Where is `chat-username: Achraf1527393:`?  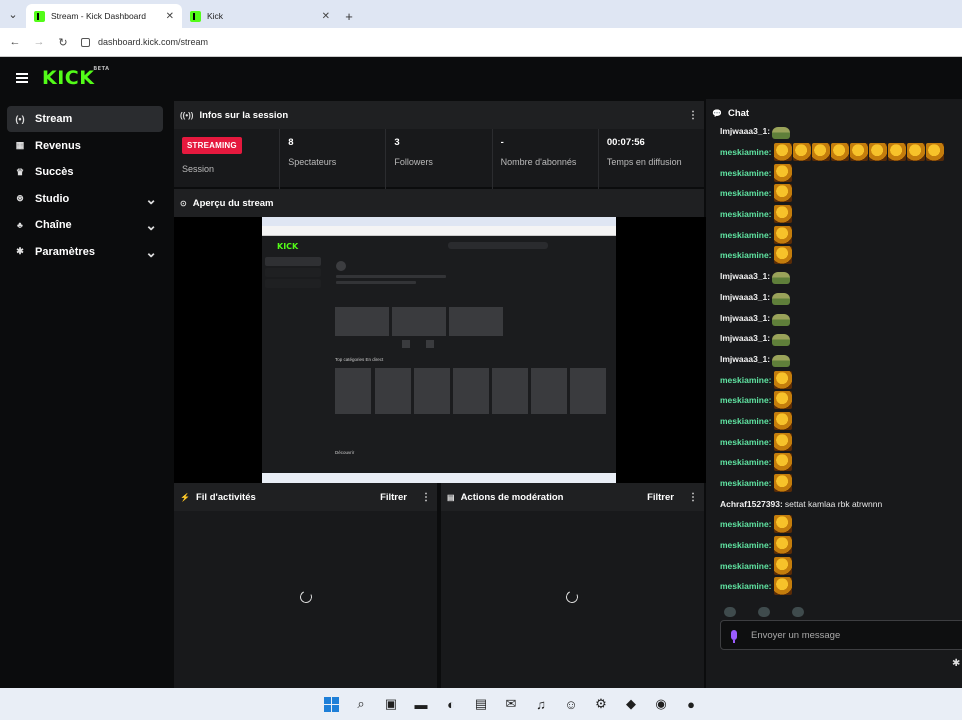
chat-username: Achraf1527393: is located at coordinates (751, 504).